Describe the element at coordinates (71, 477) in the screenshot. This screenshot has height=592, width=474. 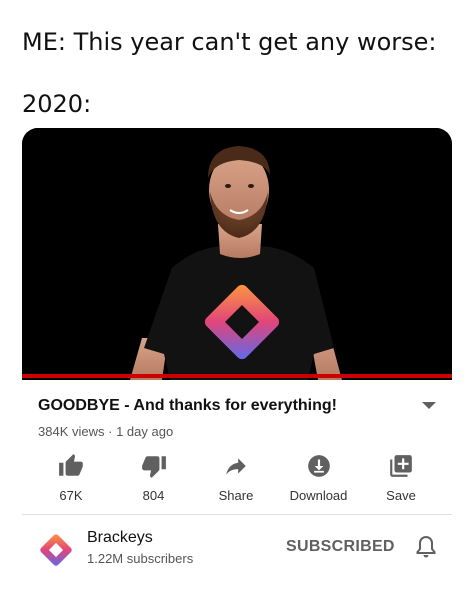
I see `like-button: 67K` at that location.